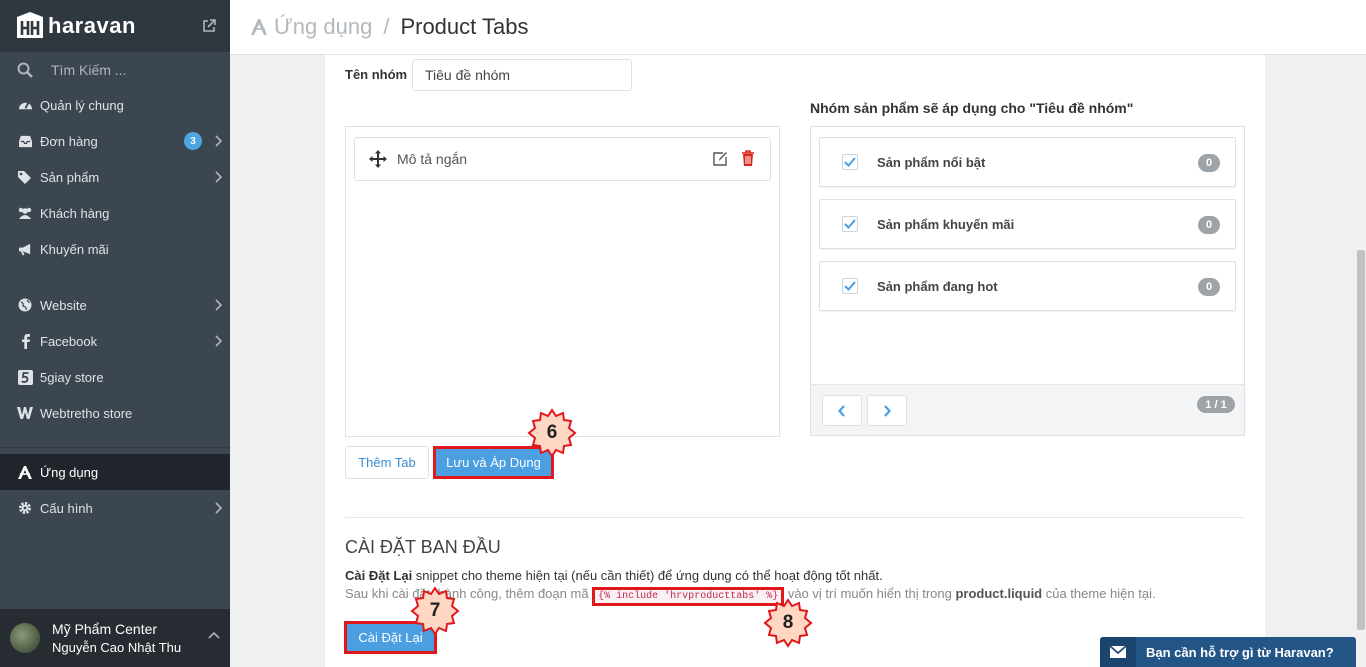 This screenshot has height=667, width=1366. What do you see at coordinates (795, 517) in the screenshot?
I see `section-divider` at bounding box center [795, 517].